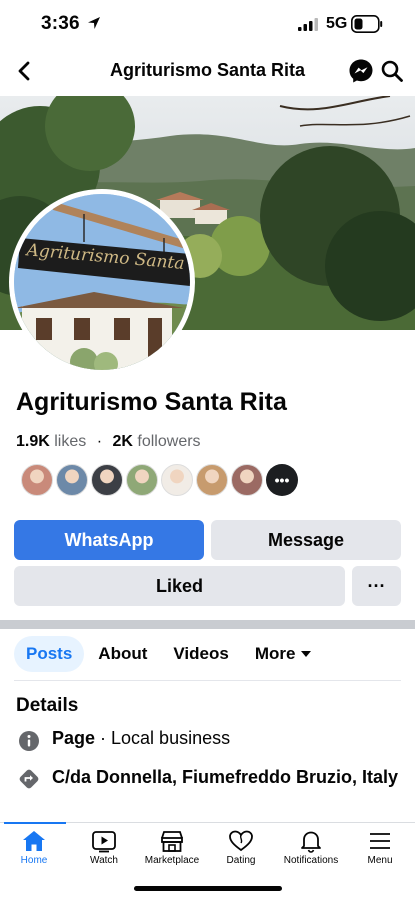 This screenshot has height=900, width=415. Describe the element at coordinates (163, 738) in the screenshot. I see `category-type: · Local business` at that location.